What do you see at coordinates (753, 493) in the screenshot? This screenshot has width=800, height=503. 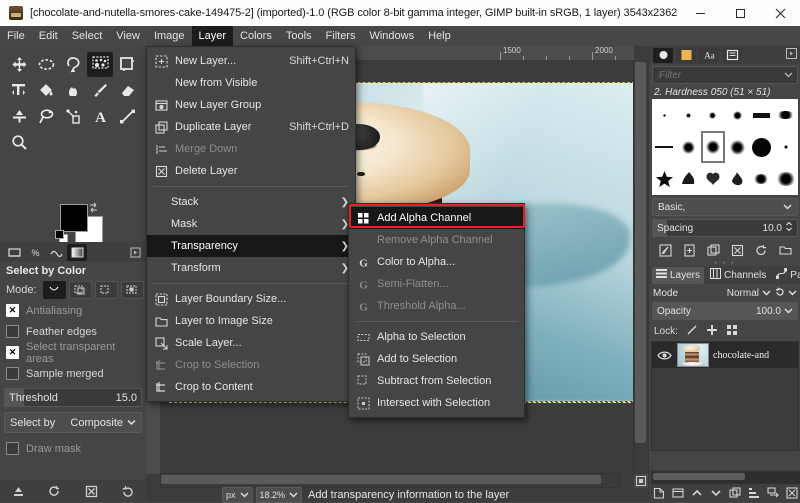 I see `anchor-layer-button` at bounding box center [753, 493].